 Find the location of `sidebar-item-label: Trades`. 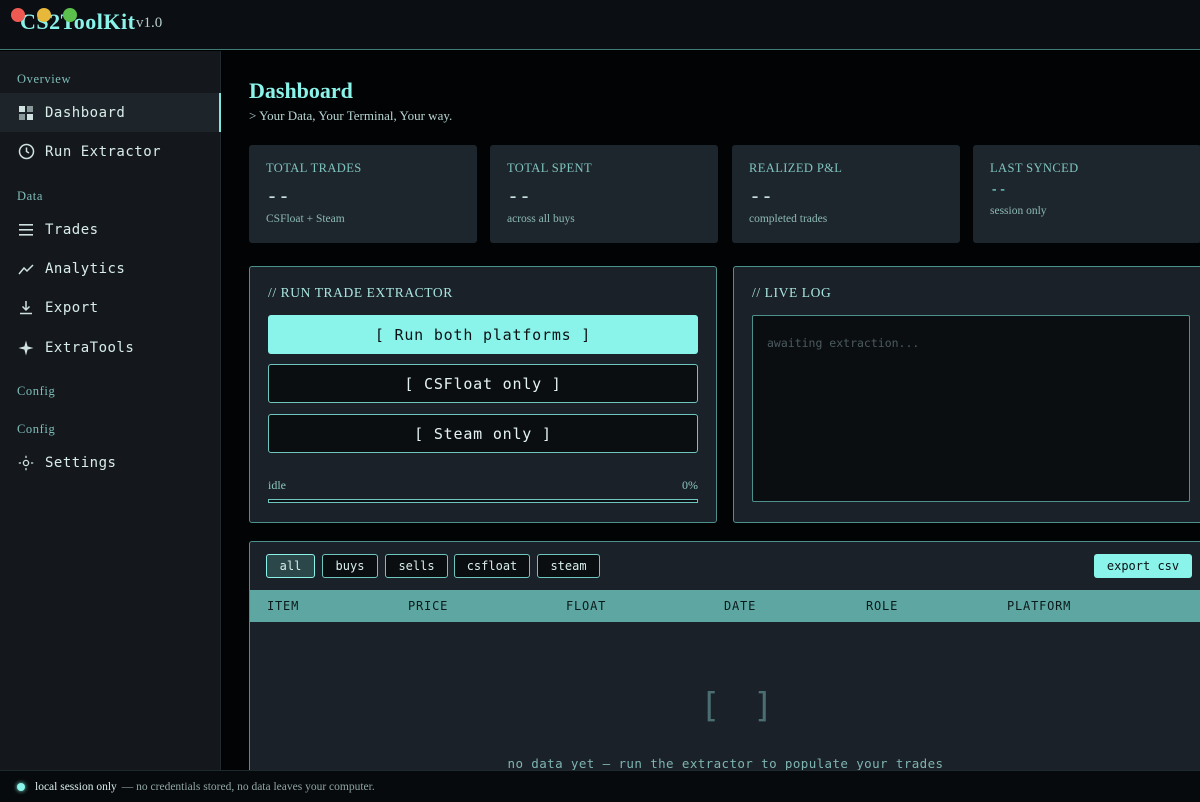

sidebar-item-label: Trades is located at coordinates (72, 229).